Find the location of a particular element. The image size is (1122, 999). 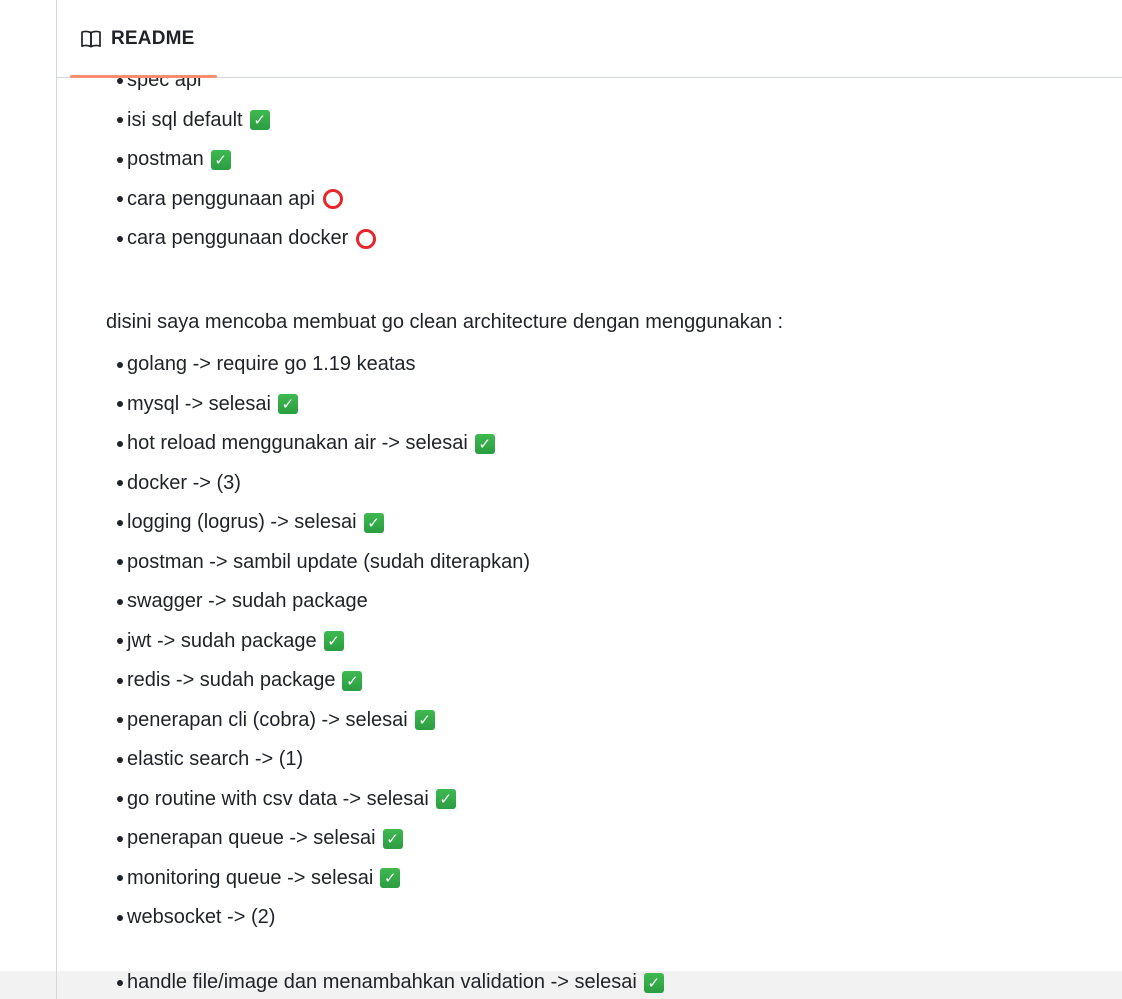

list-item: elastic search -> (1) is located at coordinates (323, 760).